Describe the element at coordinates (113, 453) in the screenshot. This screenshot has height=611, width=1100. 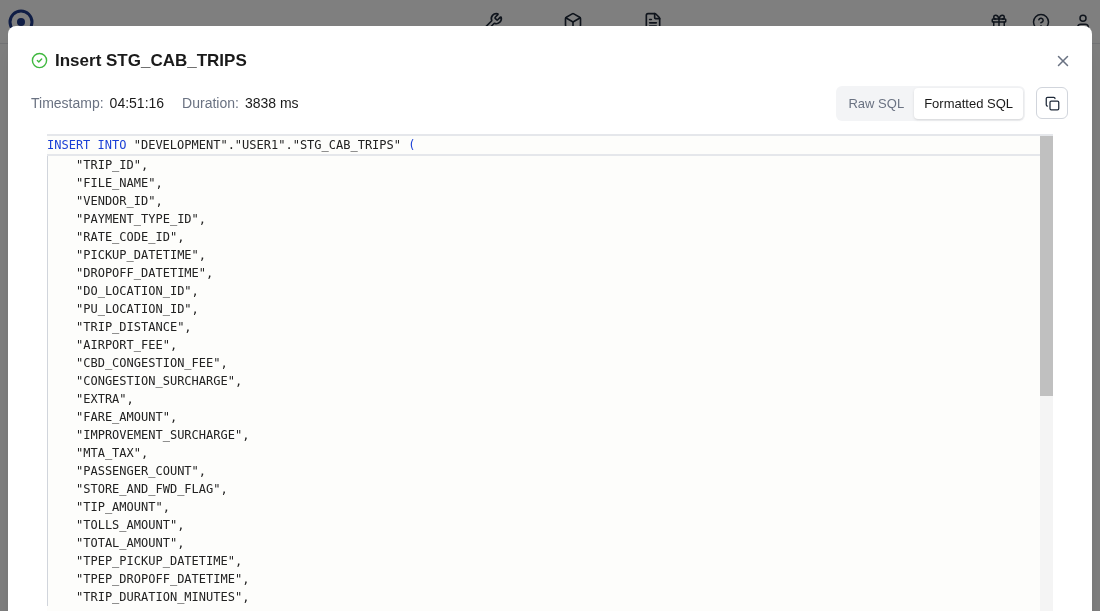
I see `code-line: "MTA_TAX",` at that location.